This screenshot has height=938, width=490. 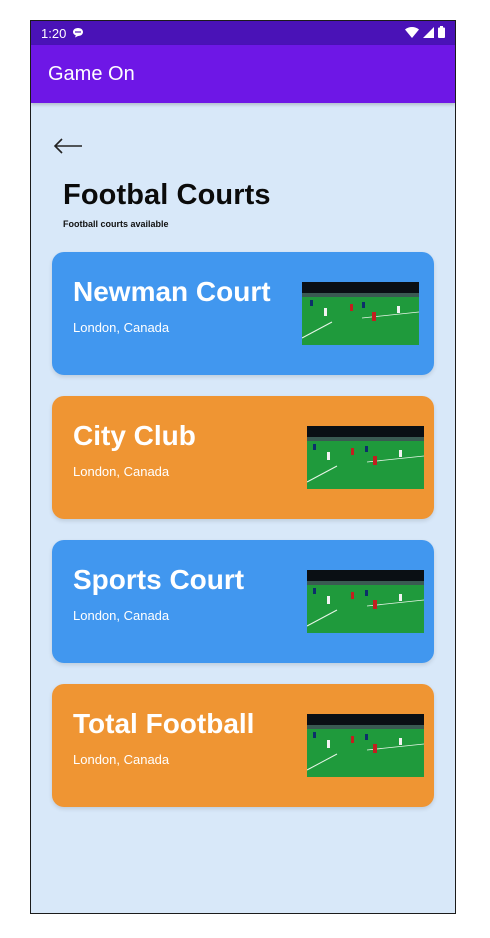 I want to click on app-bar: Game On, so click(x=243, y=74).